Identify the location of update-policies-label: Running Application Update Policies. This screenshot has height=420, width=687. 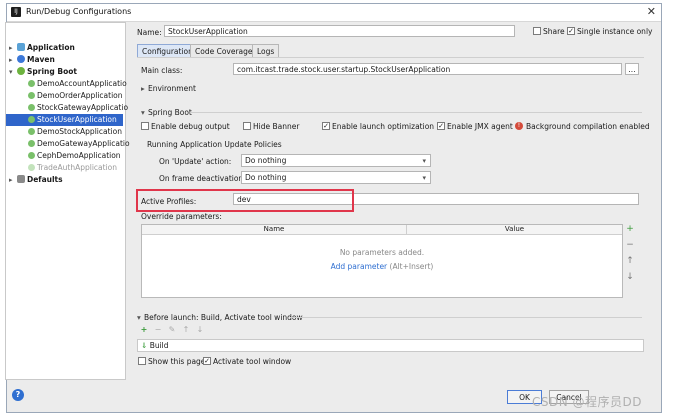
(214, 144).